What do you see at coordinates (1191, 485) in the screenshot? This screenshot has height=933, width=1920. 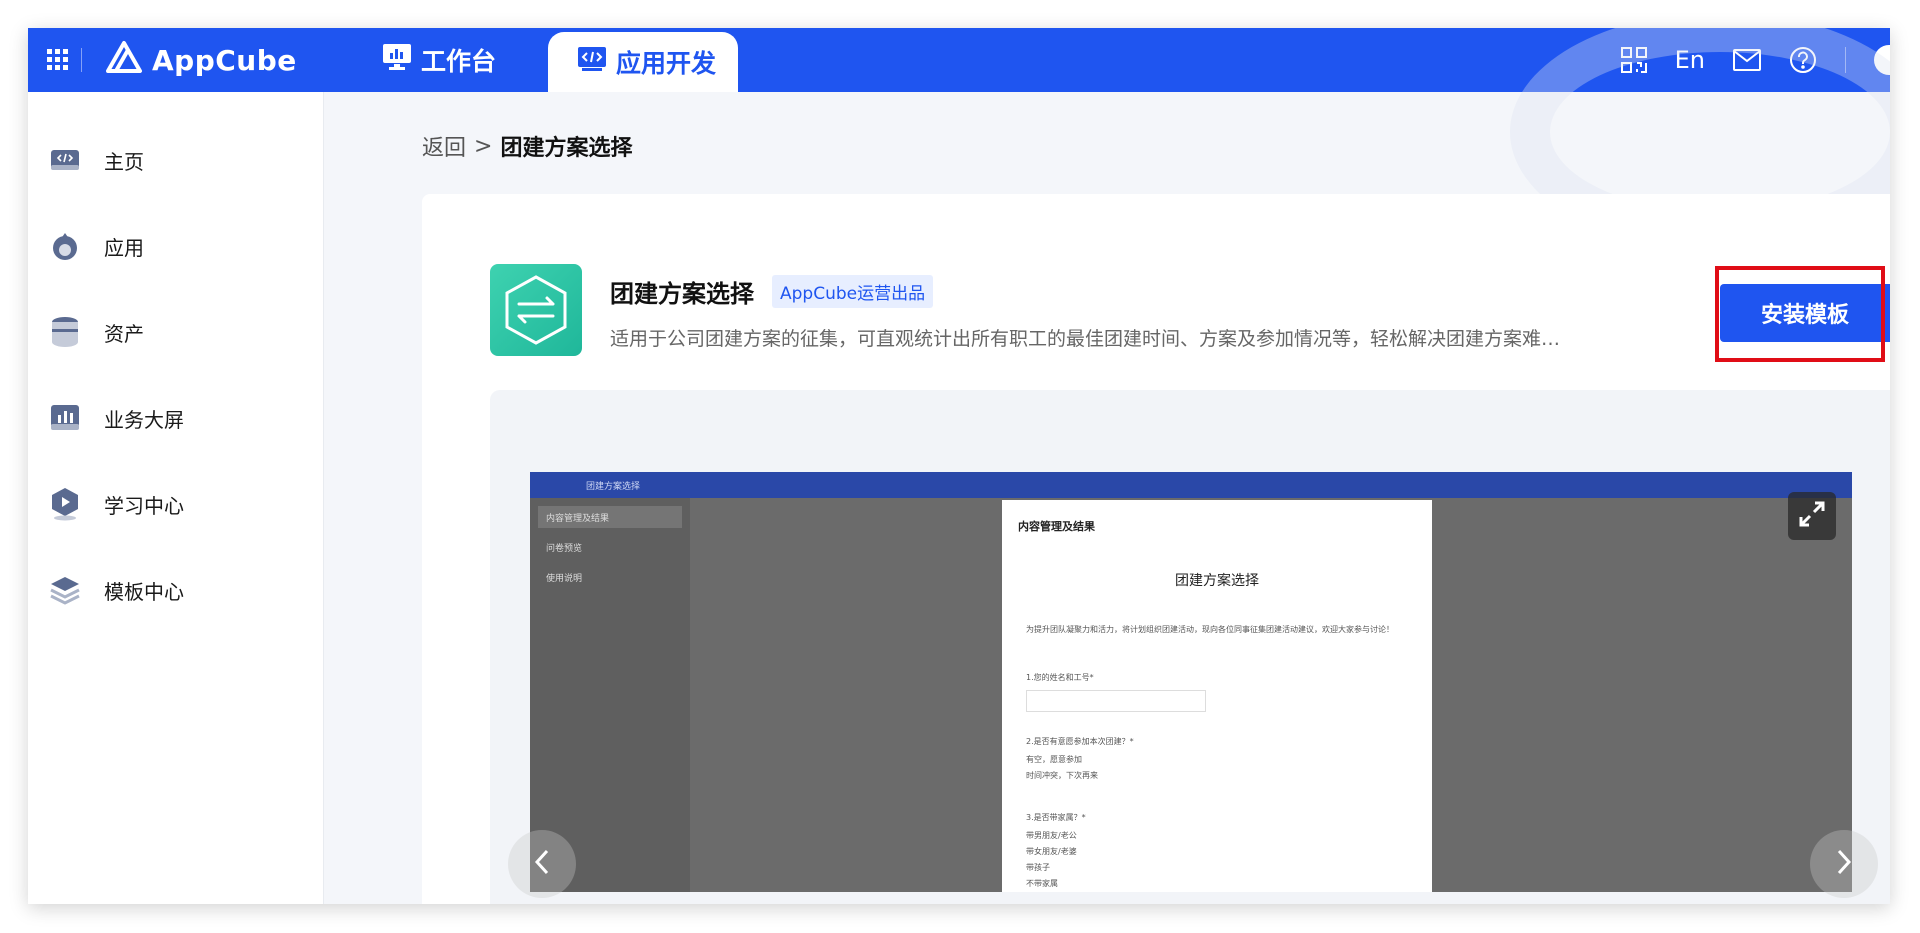 I see `preview-topbar: 团建方案选择` at bounding box center [1191, 485].